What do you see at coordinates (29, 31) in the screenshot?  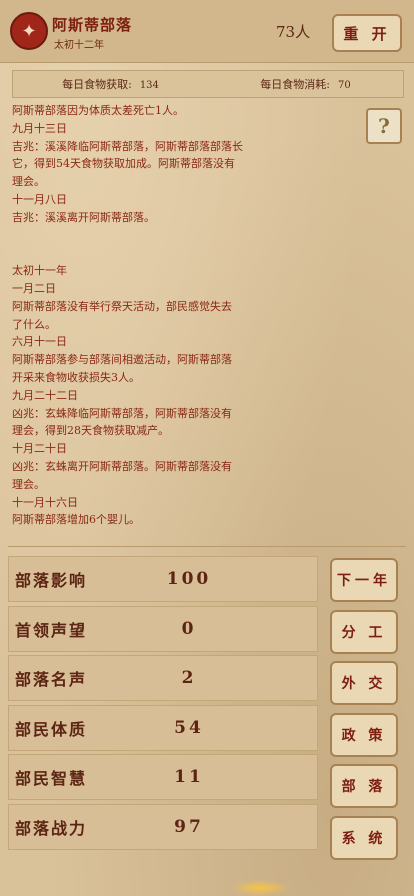 I see `tribe-emblem-icon: ✦` at bounding box center [29, 31].